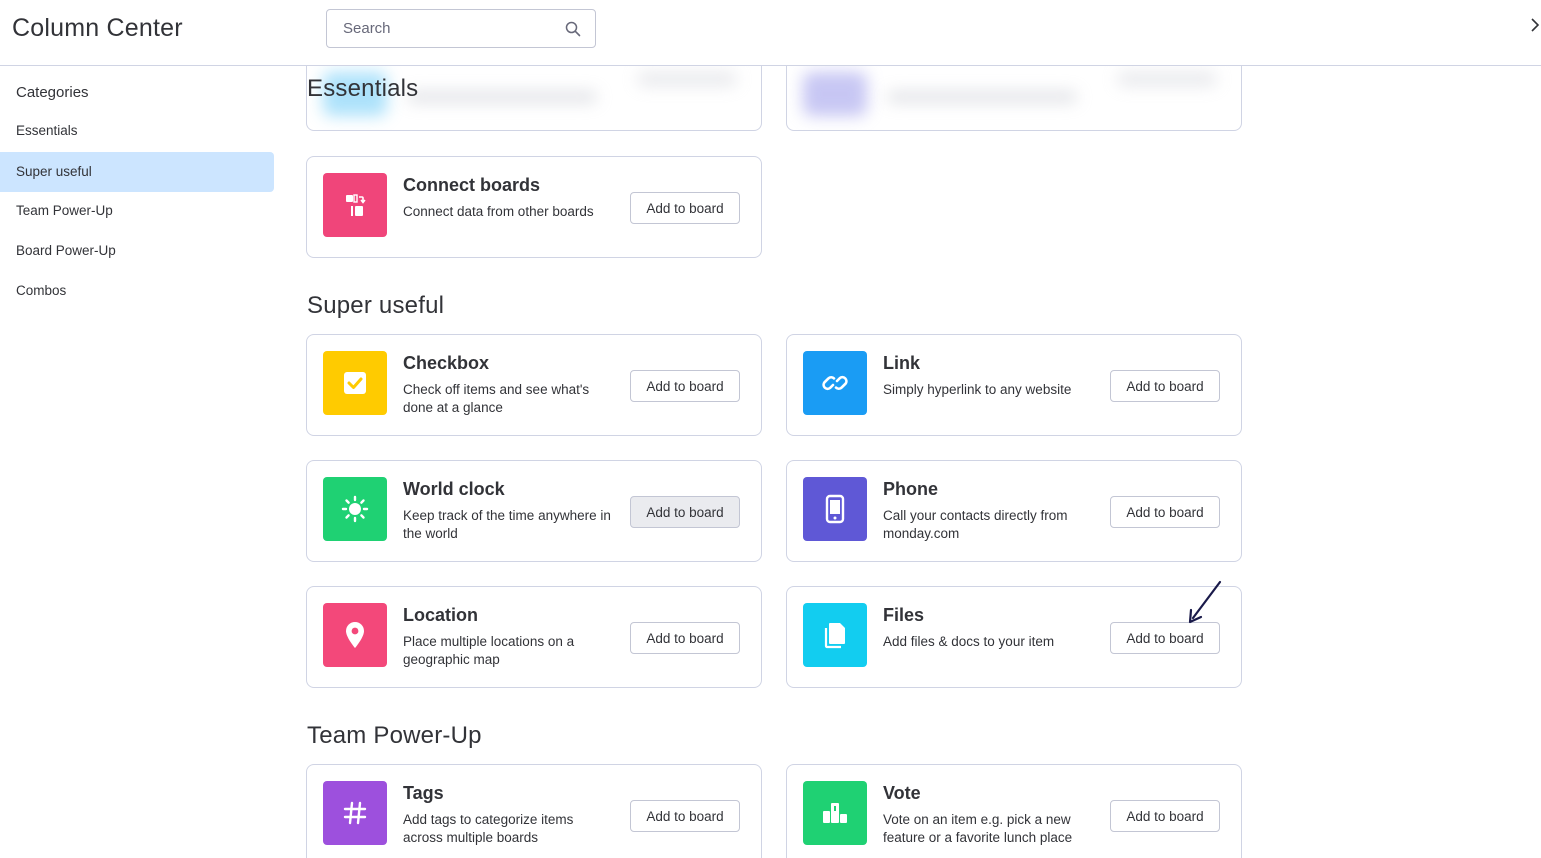  What do you see at coordinates (97, 28) in the screenshot?
I see `page-title: Column Center` at bounding box center [97, 28].